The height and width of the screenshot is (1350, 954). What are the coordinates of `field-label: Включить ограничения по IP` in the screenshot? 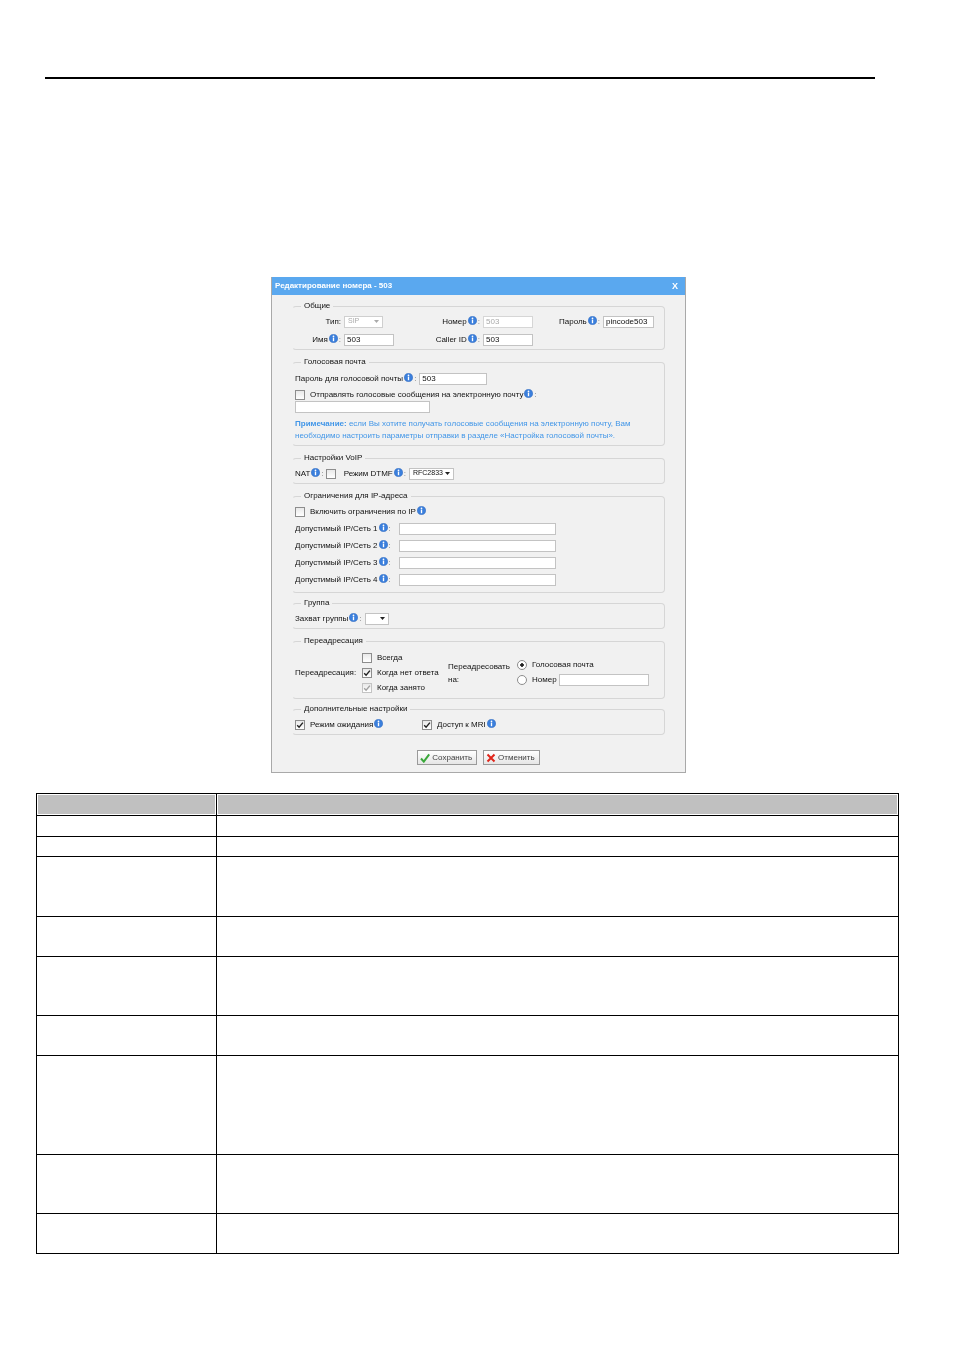 It's located at (363, 511).